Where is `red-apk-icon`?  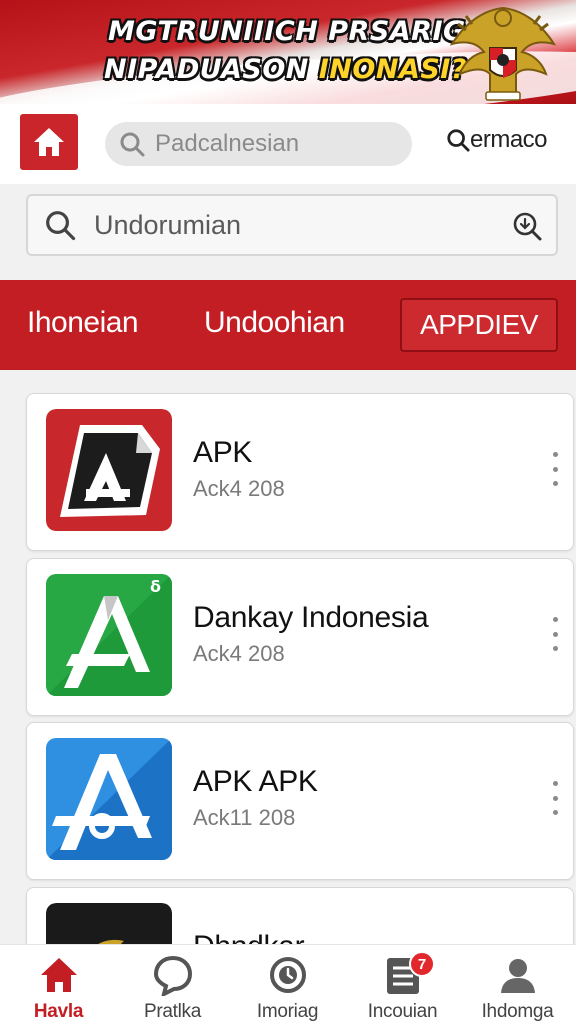
red-apk-icon is located at coordinates (109, 470).